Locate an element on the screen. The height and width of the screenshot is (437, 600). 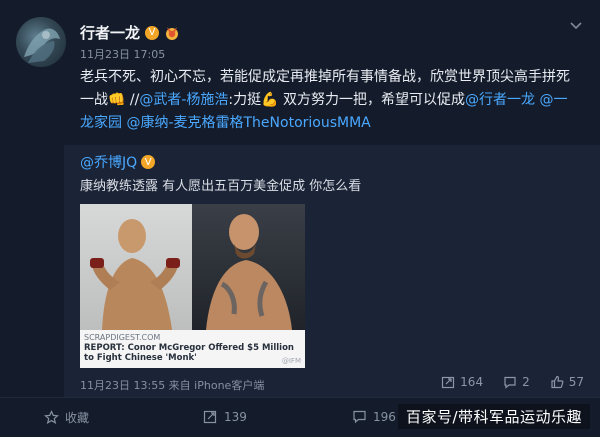
repost-author-row: @乔博JQ V is located at coordinates (118, 162).